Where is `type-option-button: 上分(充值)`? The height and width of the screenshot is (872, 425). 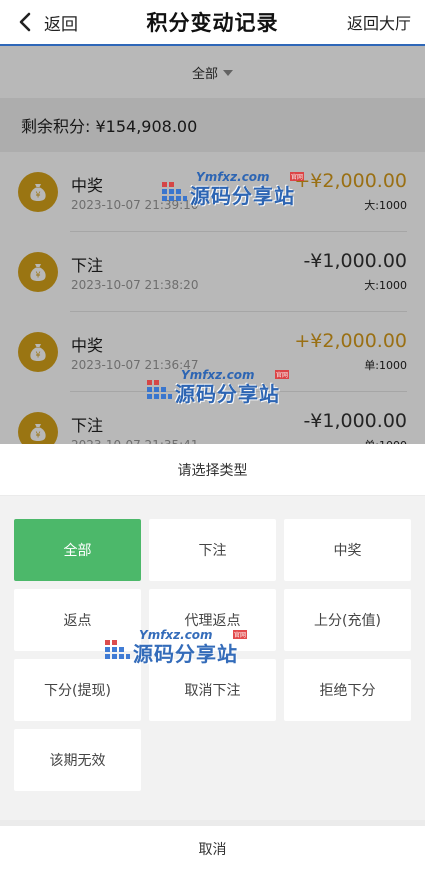
type-option-button: 上分(充值) is located at coordinates (347, 620).